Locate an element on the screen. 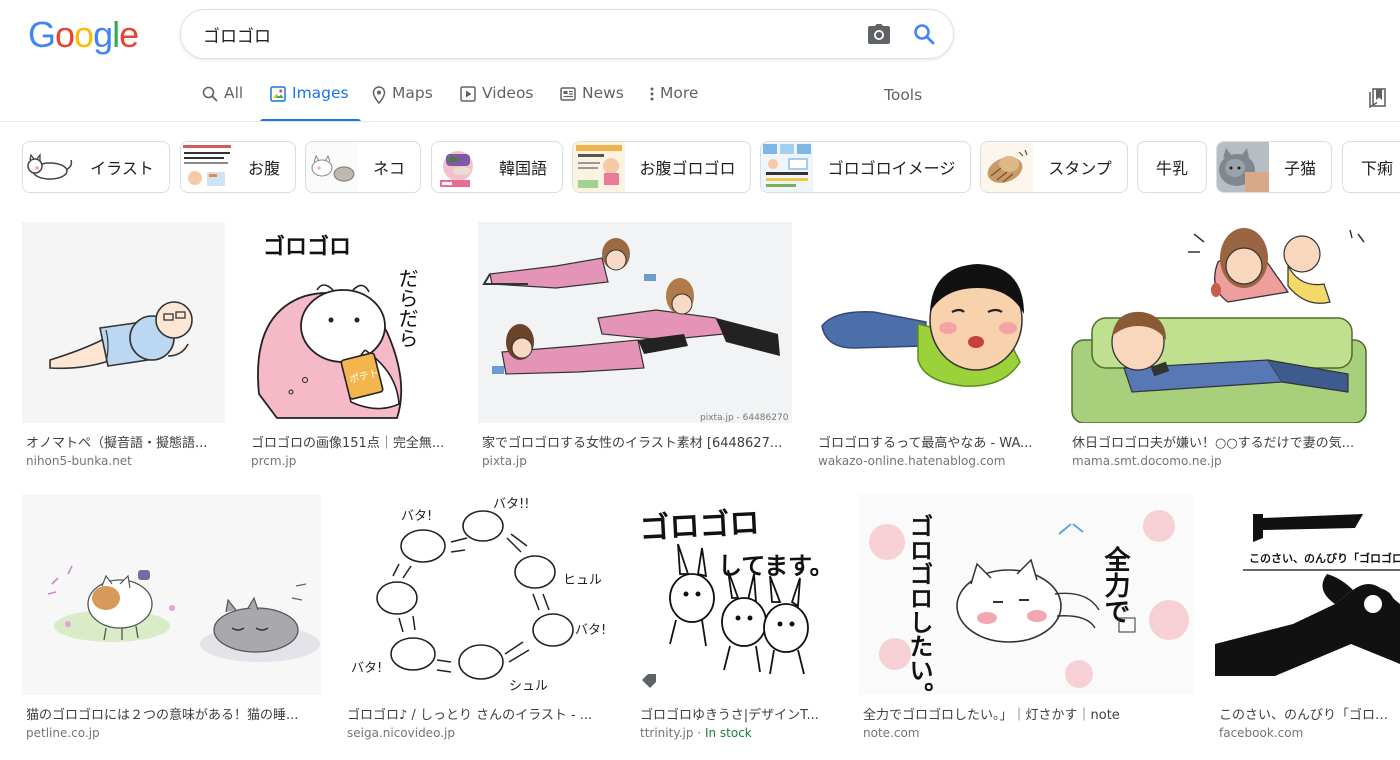 This screenshot has width=1400, height=760. result-source: wakazo-online.hatenablog.com is located at coordinates (912, 461).